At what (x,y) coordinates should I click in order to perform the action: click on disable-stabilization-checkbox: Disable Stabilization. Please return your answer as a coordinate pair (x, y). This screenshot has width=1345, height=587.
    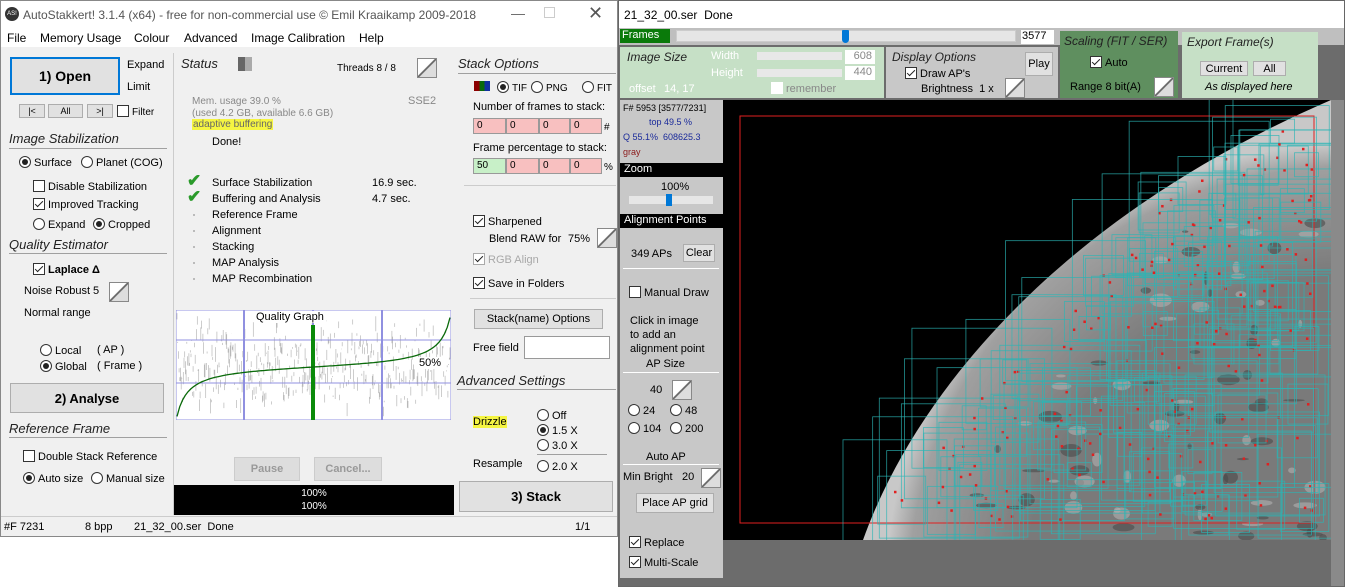
    Looking at the image, I should click on (90, 186).